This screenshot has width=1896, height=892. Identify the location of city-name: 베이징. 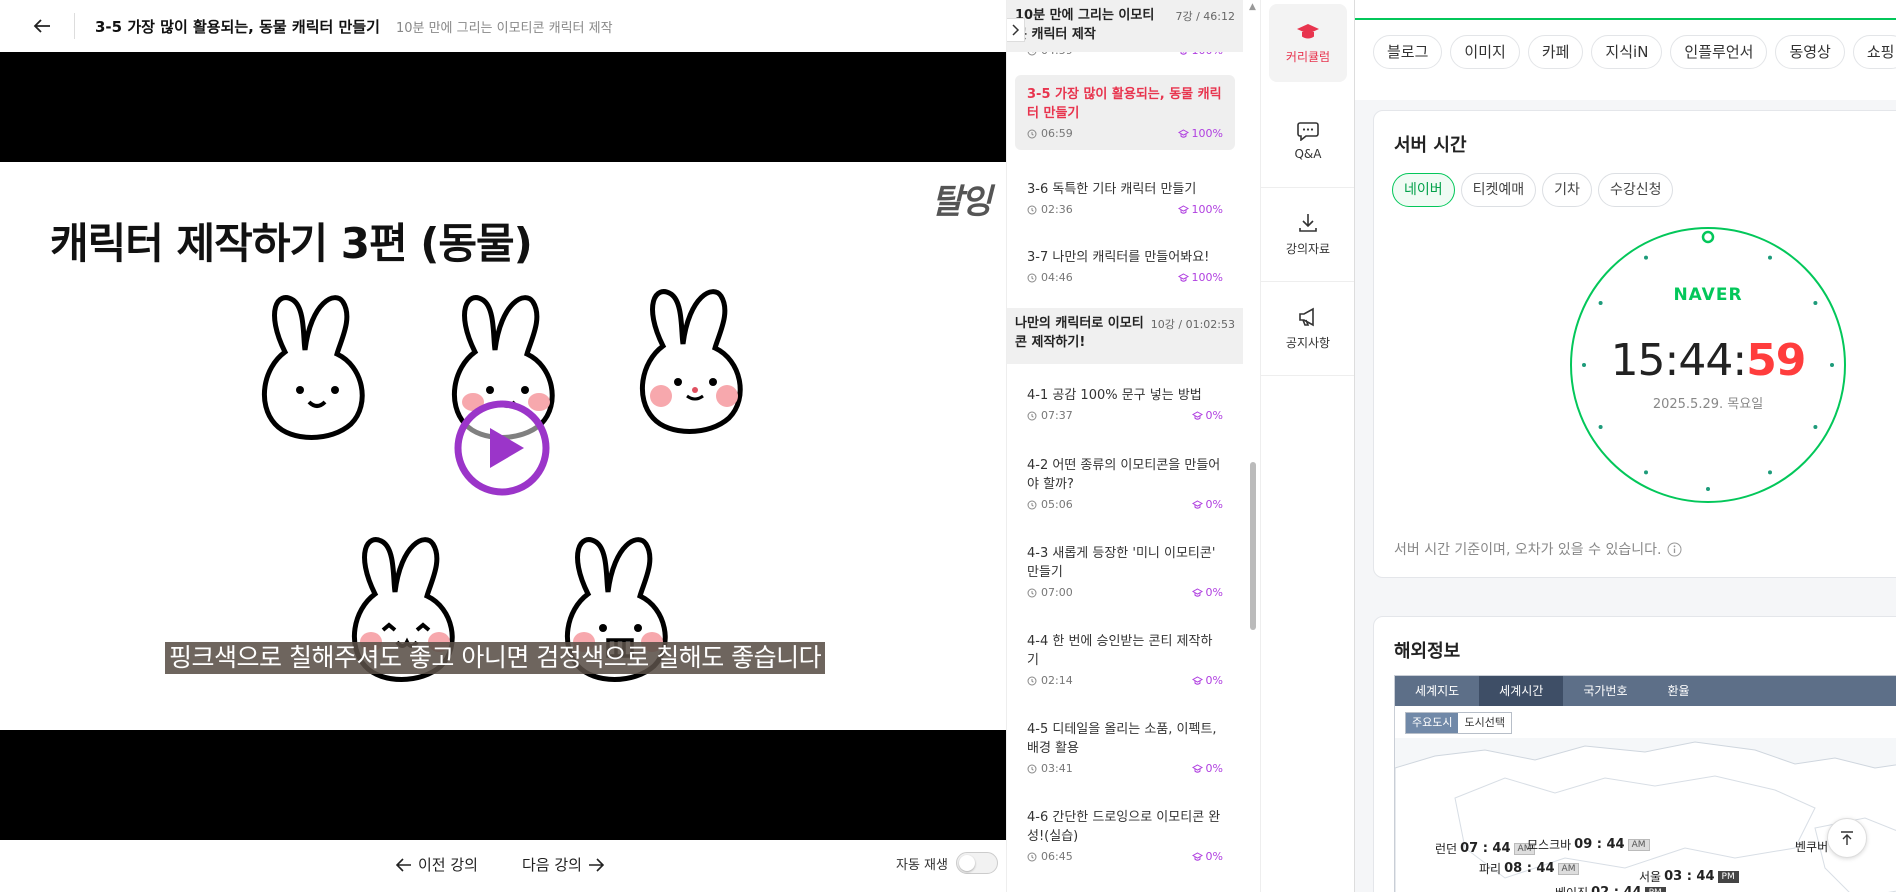
(1571, 888).